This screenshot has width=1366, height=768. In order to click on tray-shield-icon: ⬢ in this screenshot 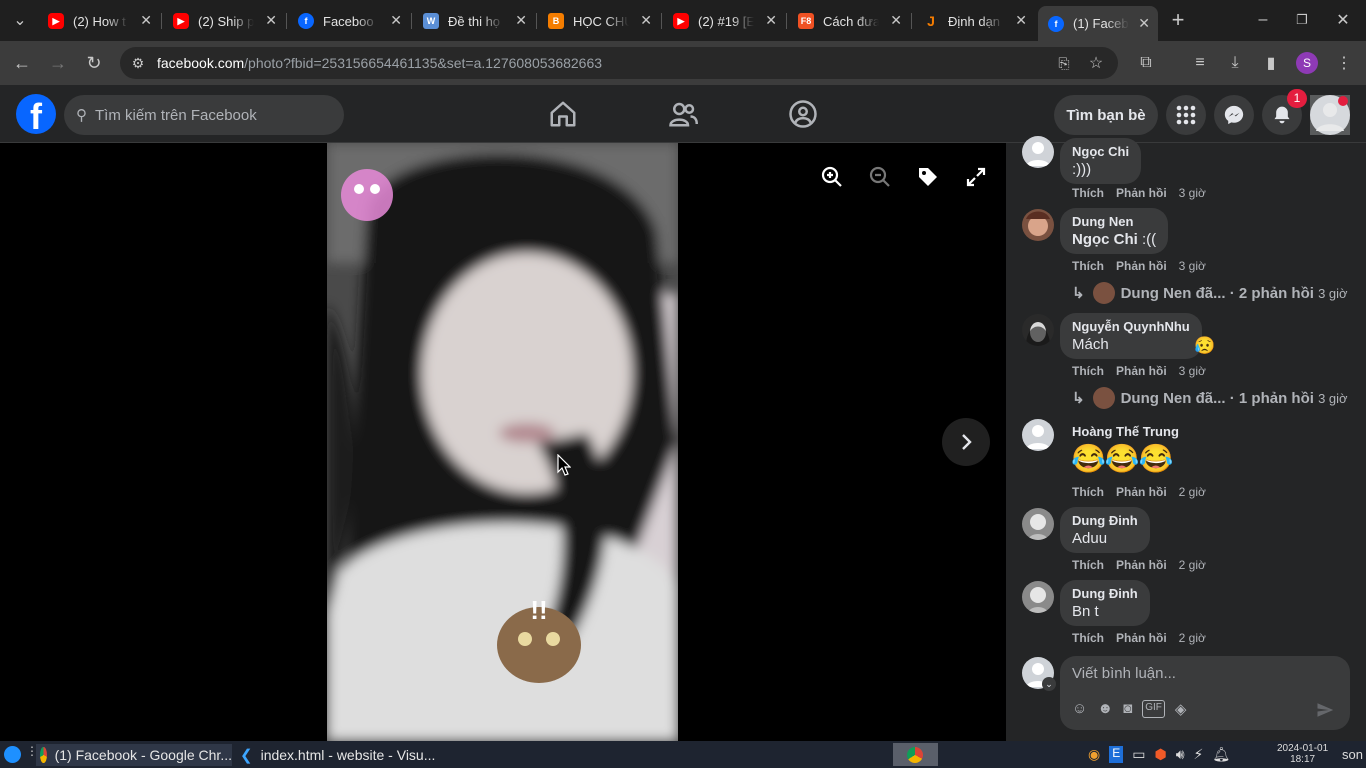, I will do `click(1160, 754)`.